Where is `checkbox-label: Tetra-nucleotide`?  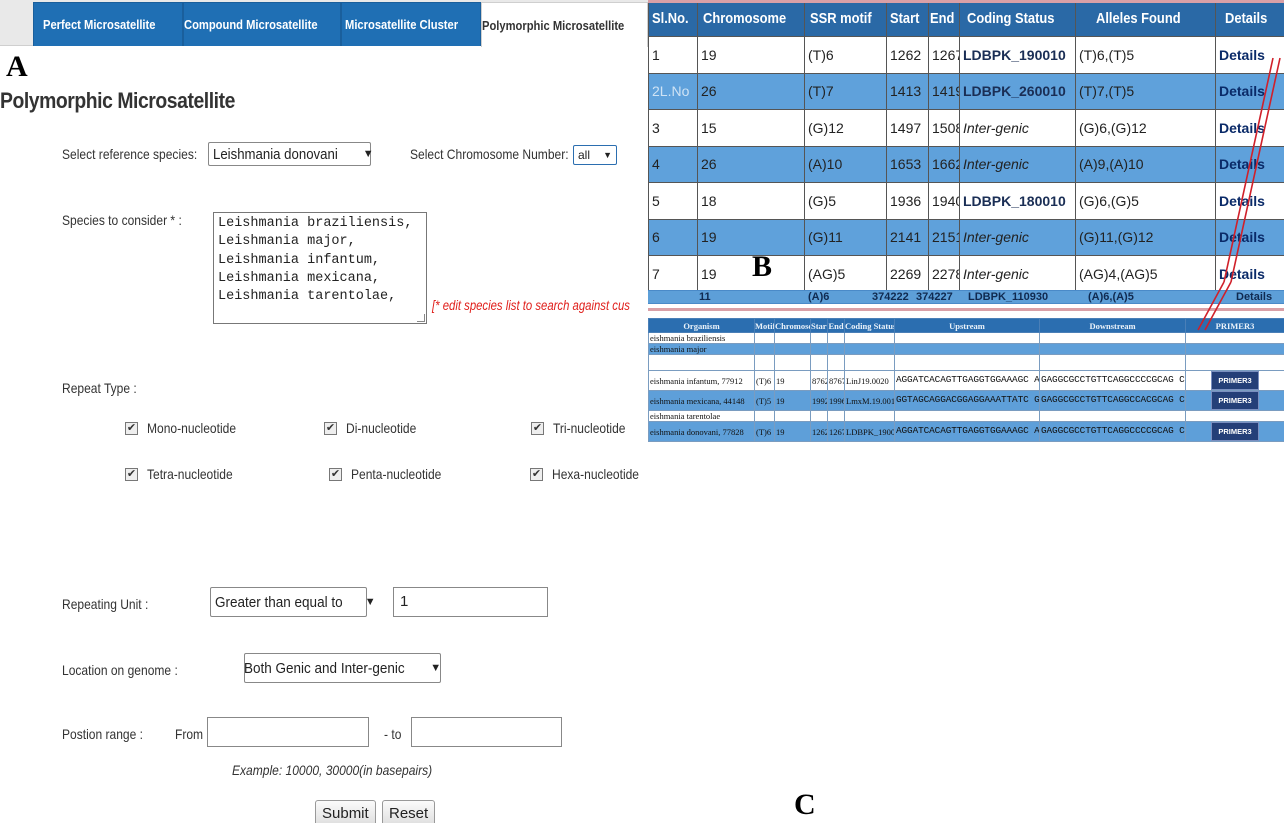
checkbox-label: Tetra-nucleotide is located at coordinates (190, 474).